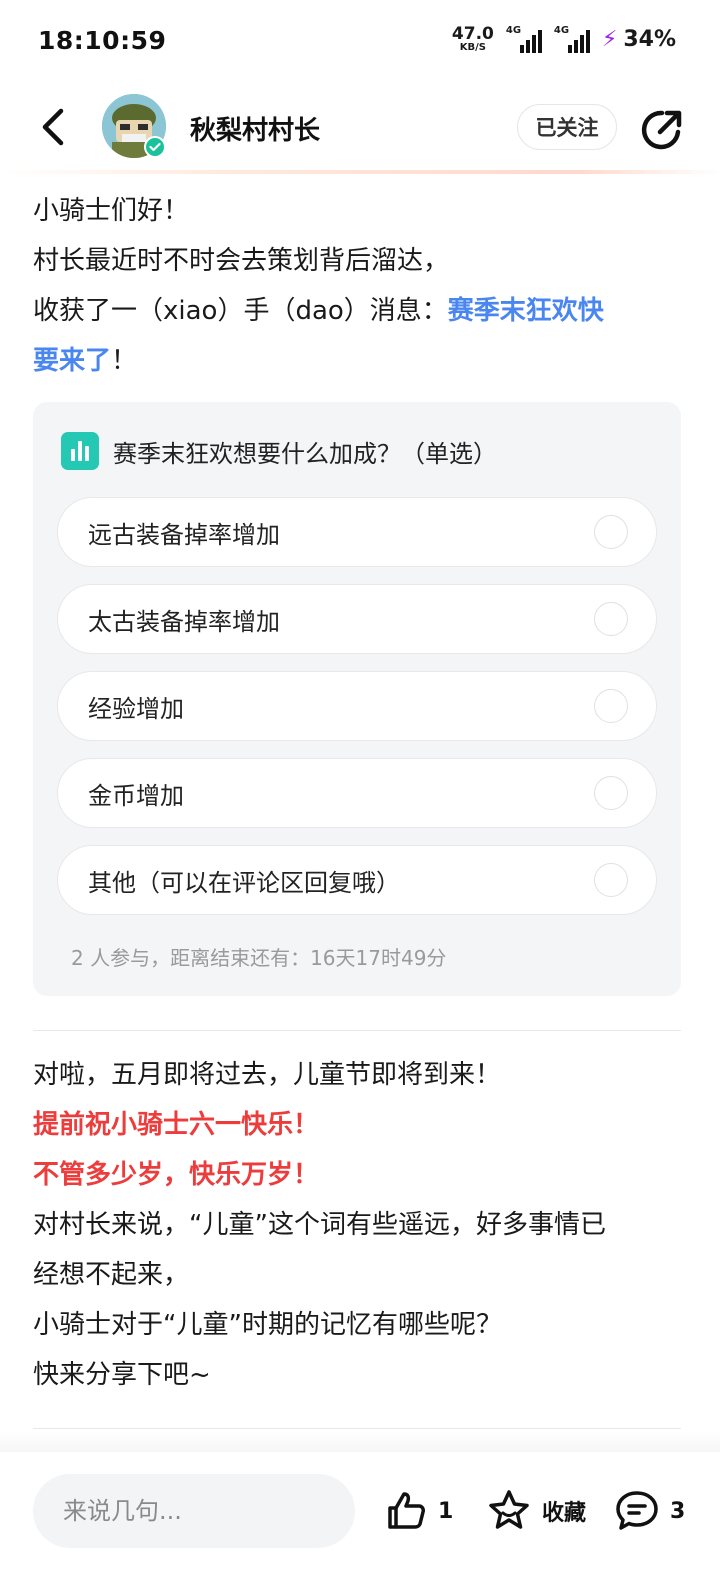  What do you see at coordinates (446, 1511) in the screenshot?
I see `like-count: 1` at bounding box center [446, 1511].